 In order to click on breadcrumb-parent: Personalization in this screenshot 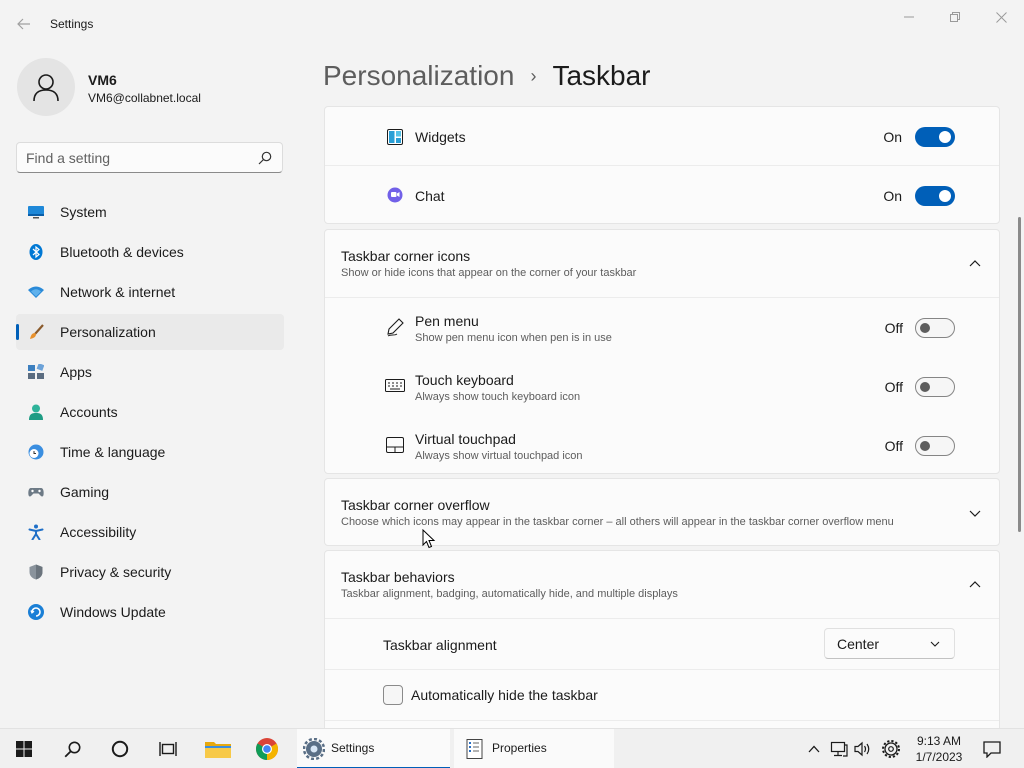, I will do `click(418, 76)`.